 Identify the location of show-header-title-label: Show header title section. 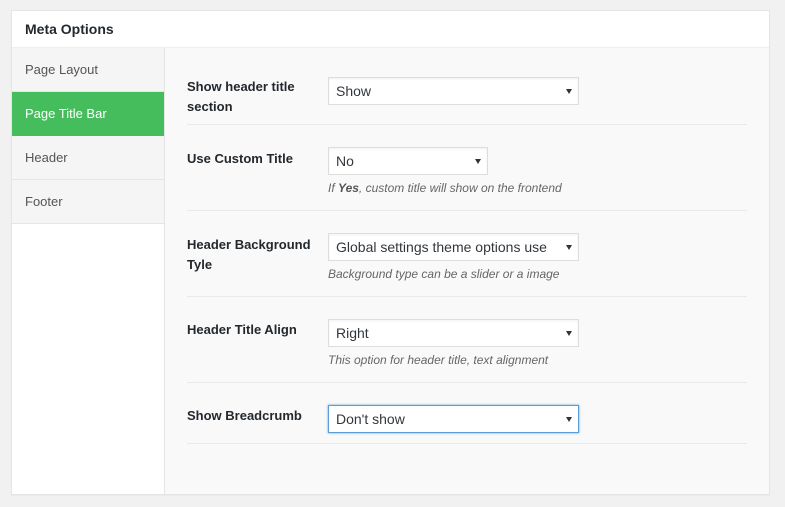
(241, 96).